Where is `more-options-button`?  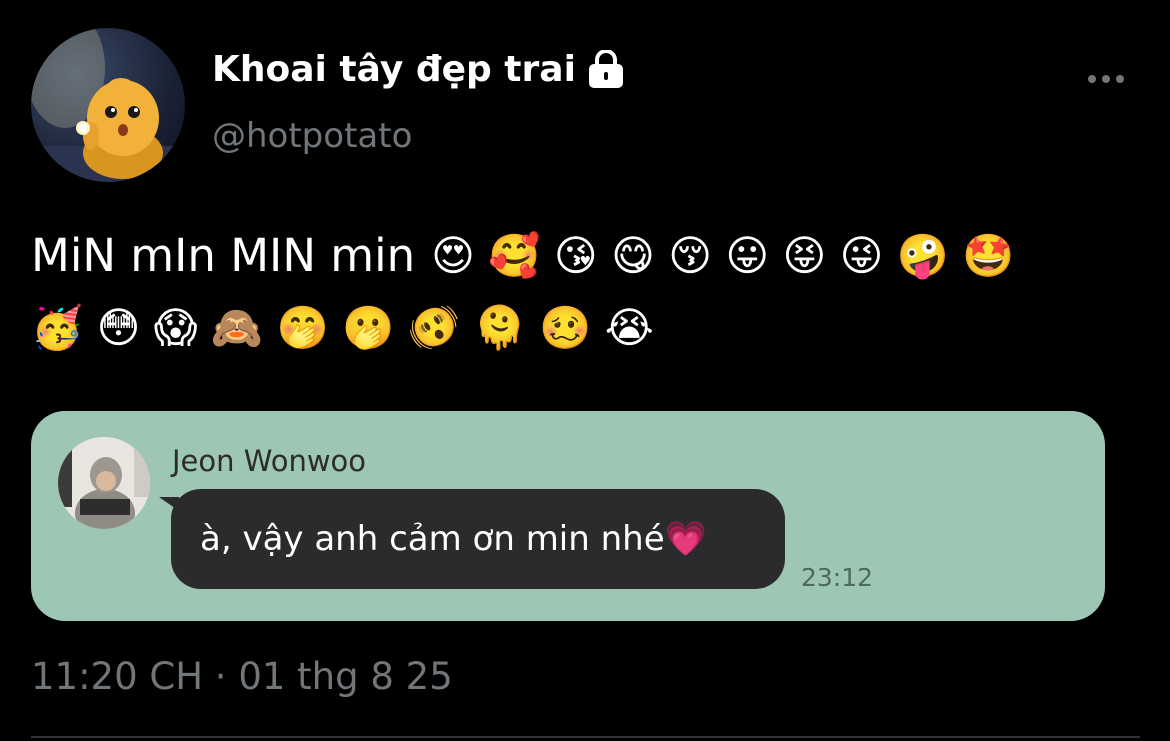
more-options-button is located at coordinates (1106, 79).